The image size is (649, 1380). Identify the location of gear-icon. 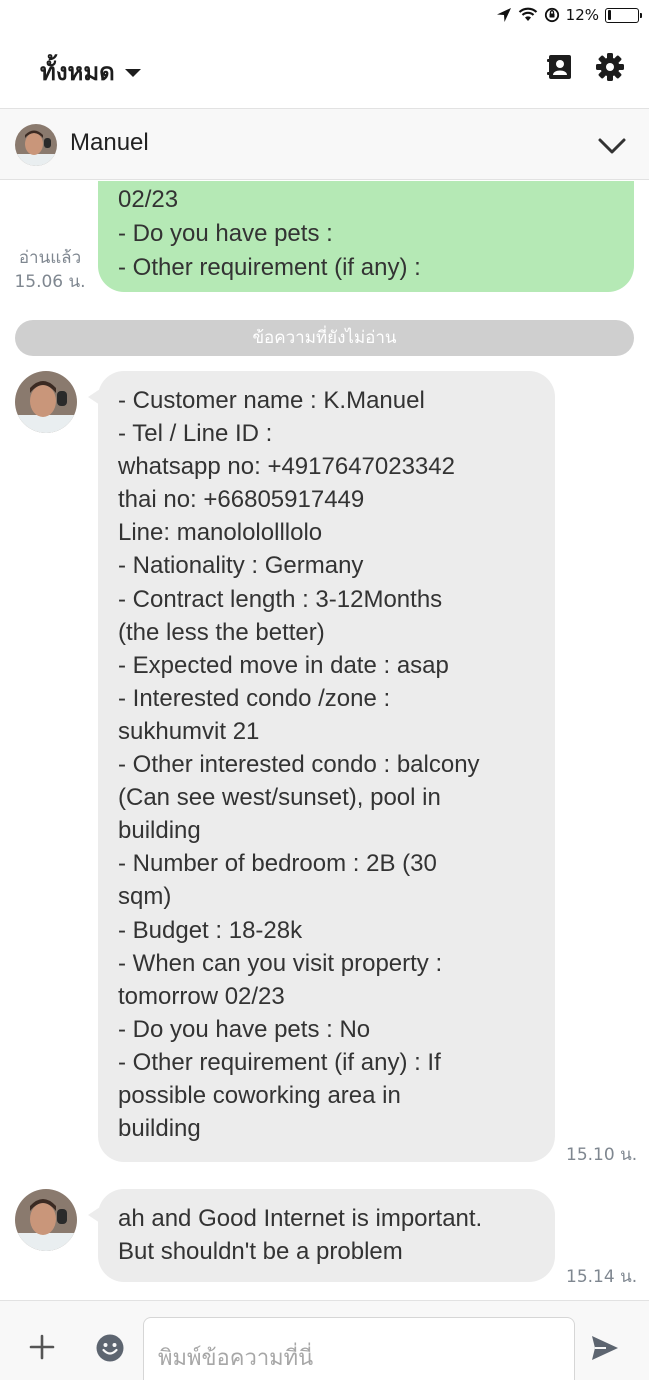
(610, 67).